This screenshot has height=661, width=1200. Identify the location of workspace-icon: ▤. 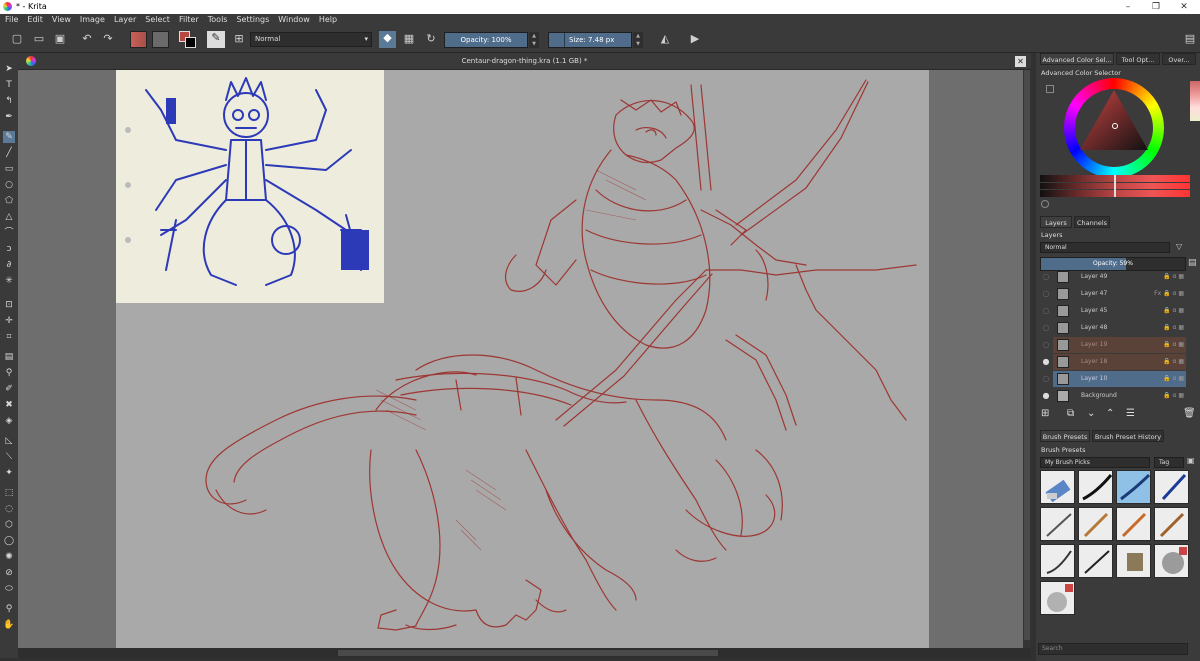
(1190, 39).